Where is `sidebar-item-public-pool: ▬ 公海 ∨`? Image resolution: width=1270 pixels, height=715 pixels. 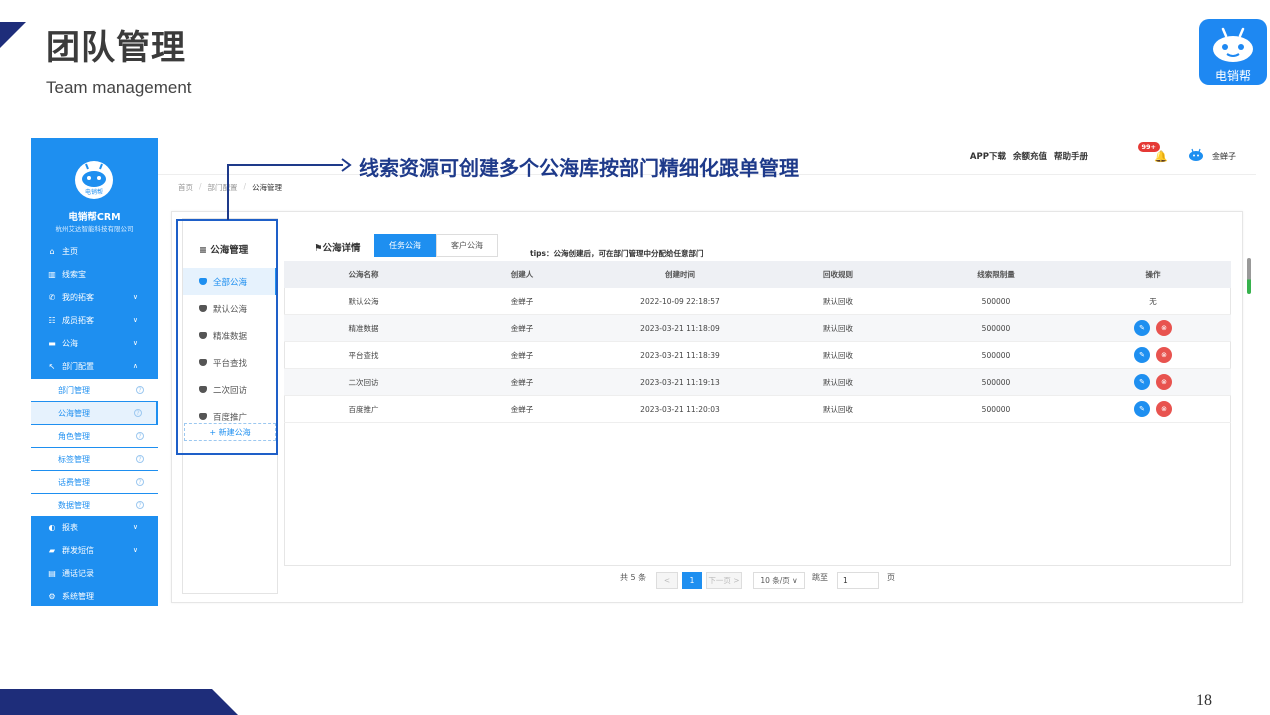 sidebar-item-public-pool: ▬ 公海 ∨ is located at coordinates (94, 343).